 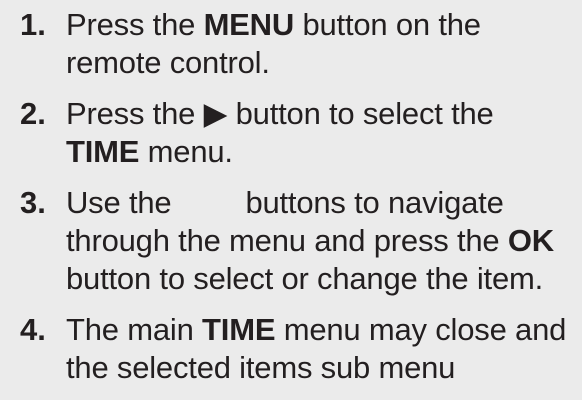 What do you see at coordinates (134, 329) in the screenshot?
I see `step-text-part: The main` at bounding box center [134, 329].